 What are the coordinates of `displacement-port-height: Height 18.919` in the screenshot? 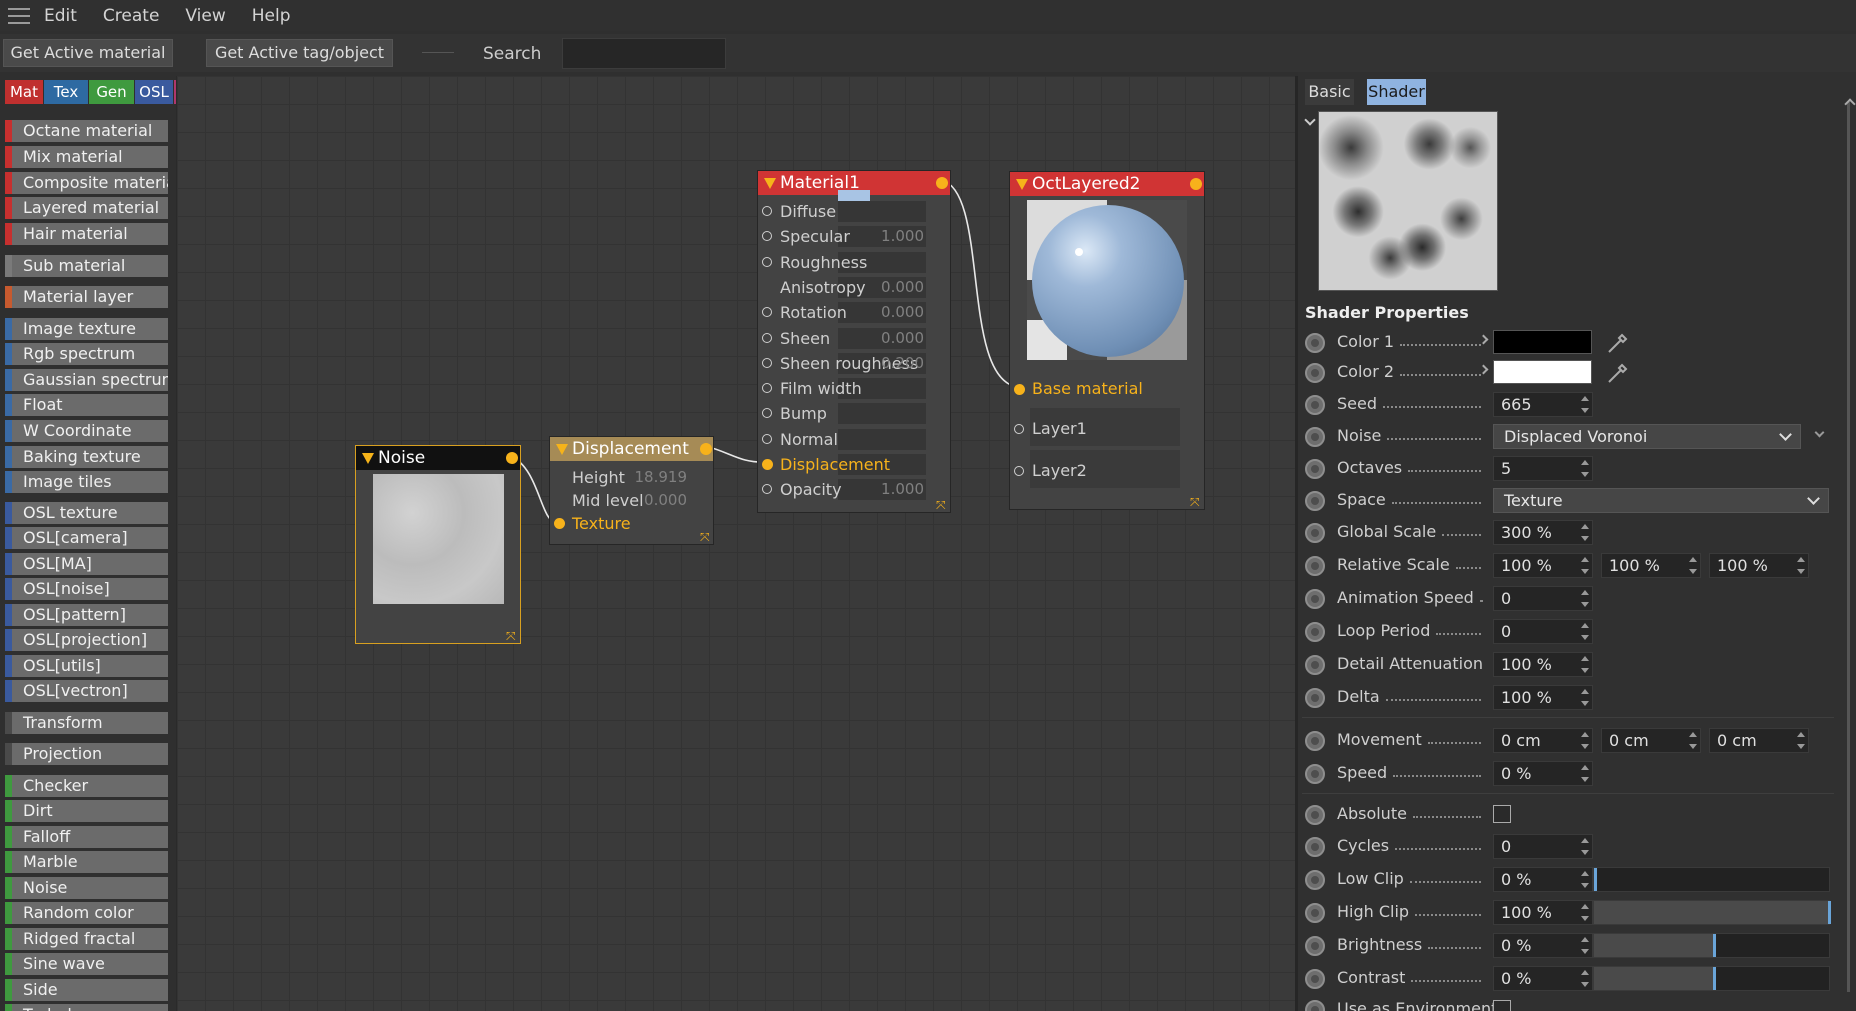 It's located at (631, 477).